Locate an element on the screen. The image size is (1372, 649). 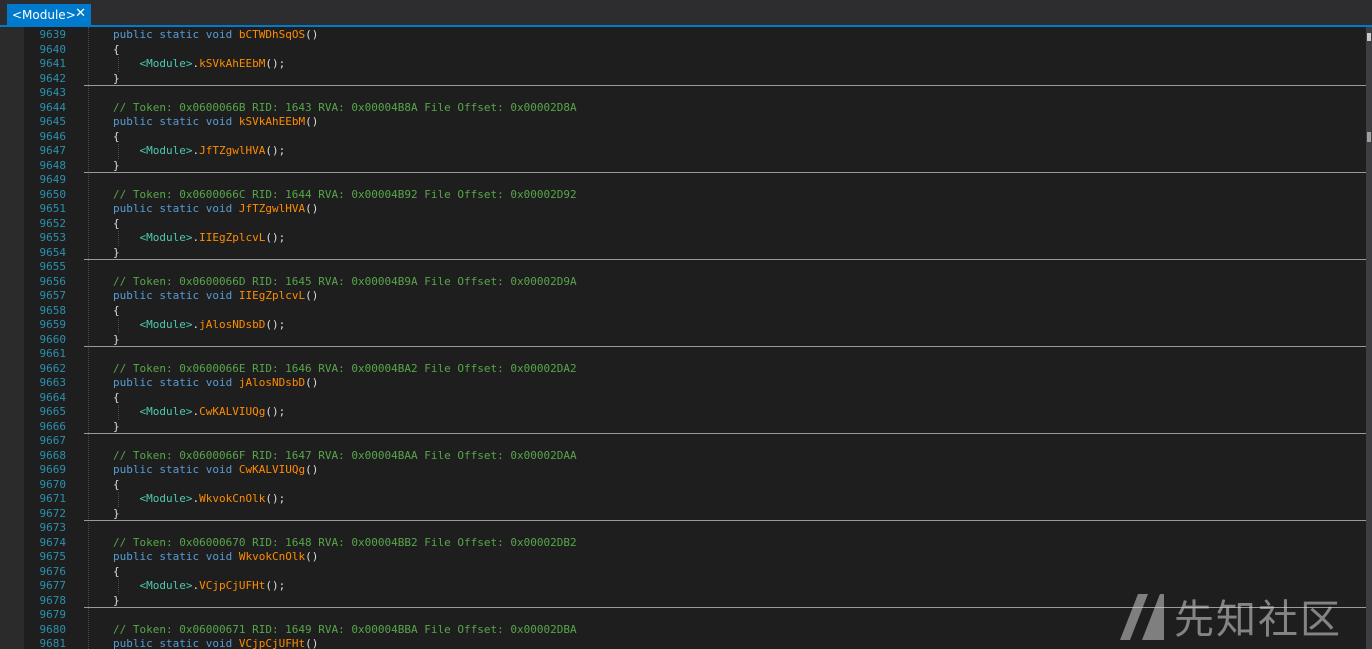
code-line: 9676 { is located at coordinates (695, 572).